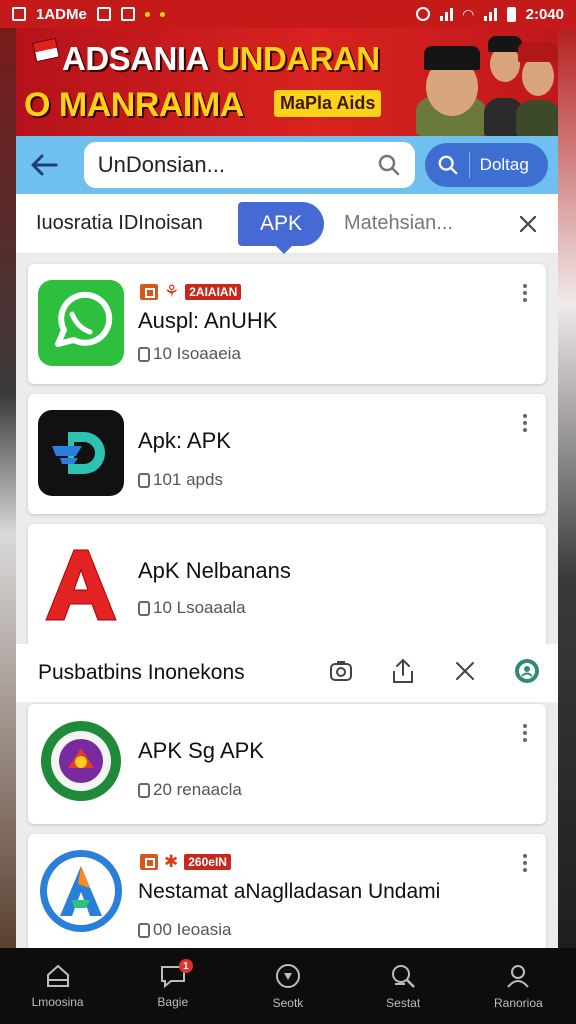 The height and width of the screenshot is (1024, 576). I want to click on nav-item-home: Lmoosina, so click(58, 986).